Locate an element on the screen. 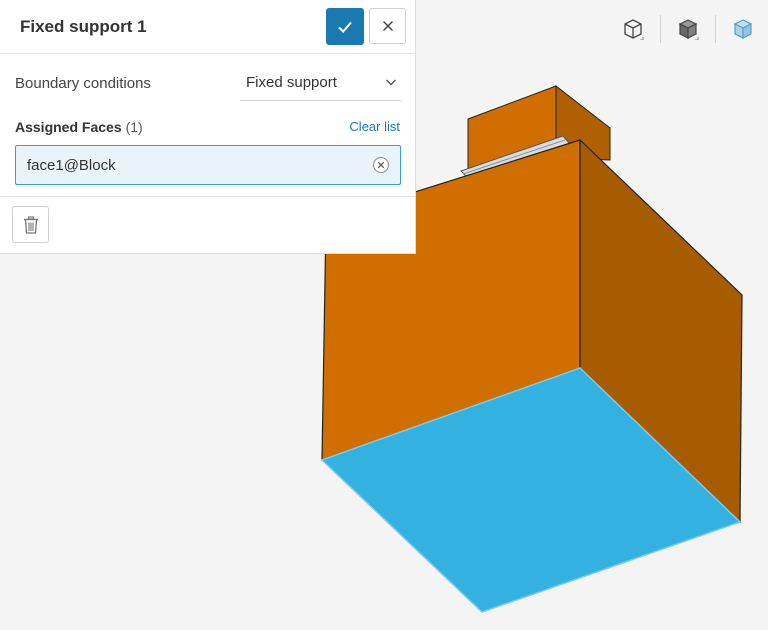 The height and width of the screenshot is (630, 768). panel-divider is located at coordinates (207, 196).